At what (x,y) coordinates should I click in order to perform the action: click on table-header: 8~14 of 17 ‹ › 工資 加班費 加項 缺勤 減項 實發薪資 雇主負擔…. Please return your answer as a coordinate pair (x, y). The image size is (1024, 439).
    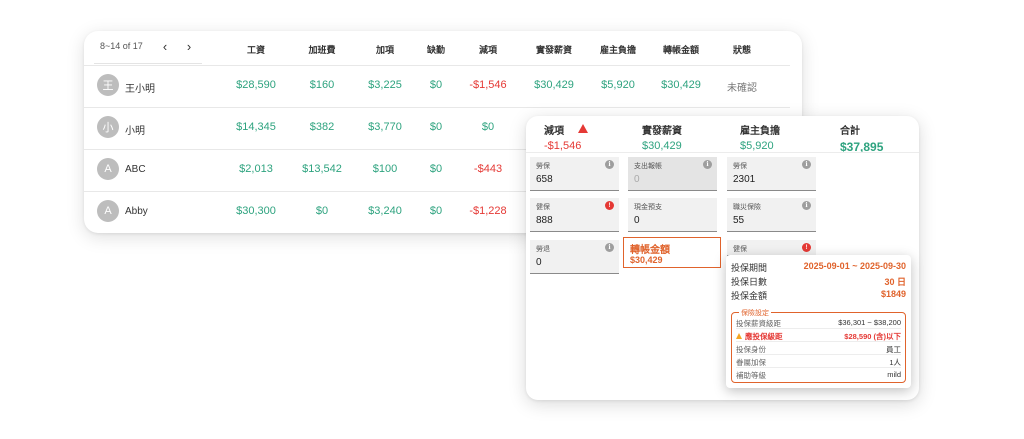
    Looking at the image, I should click on (443, 48).